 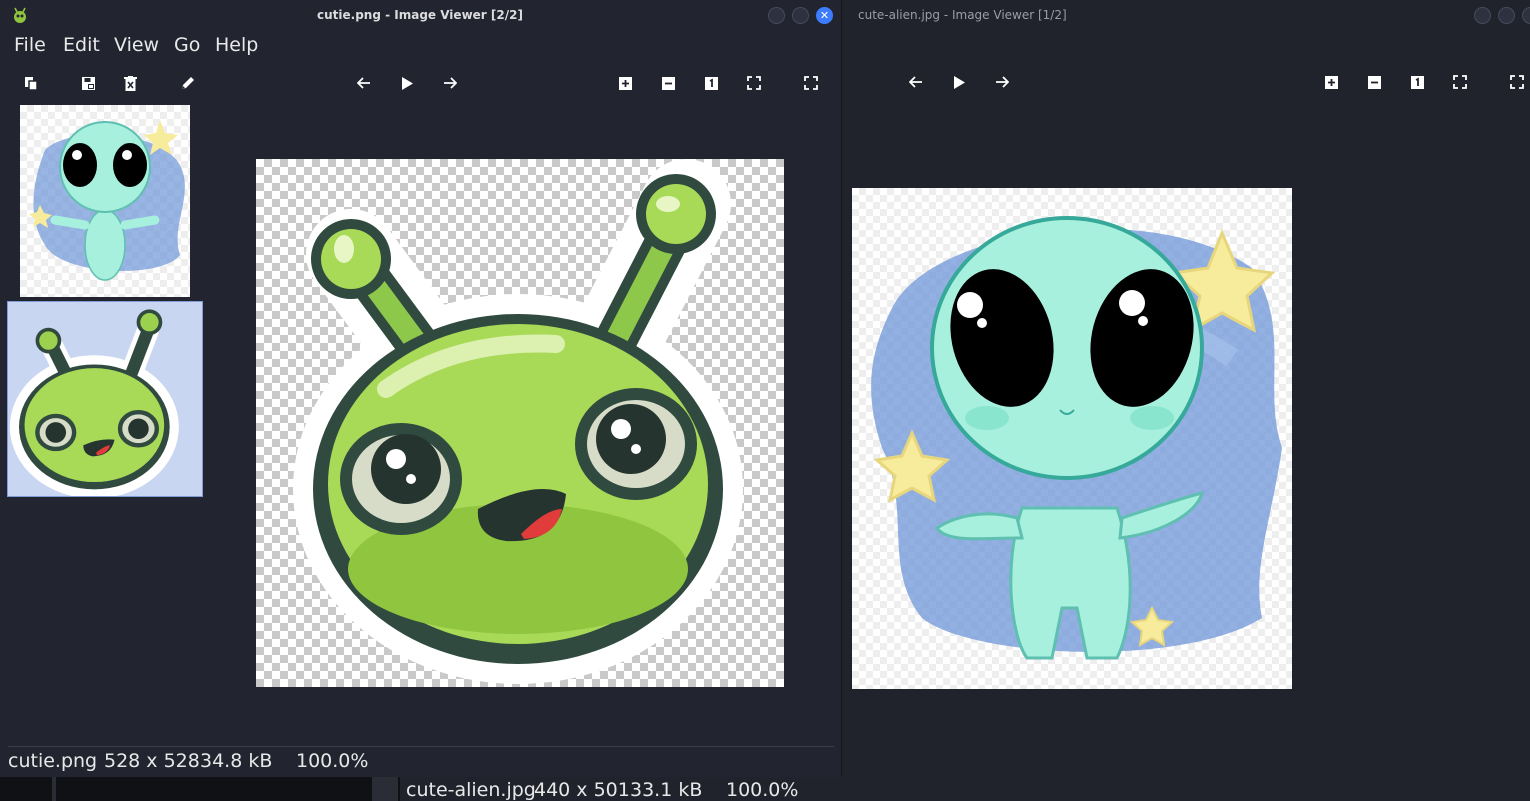 I want to click on status-filename-2: cute-alien.jpg, so click(x=471, y=790).